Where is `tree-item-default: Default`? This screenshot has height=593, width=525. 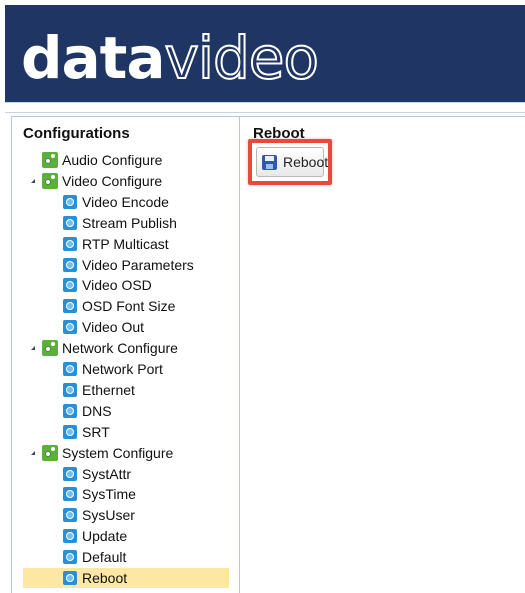 tree-item-default: Default is located at coordinates (125, 557).